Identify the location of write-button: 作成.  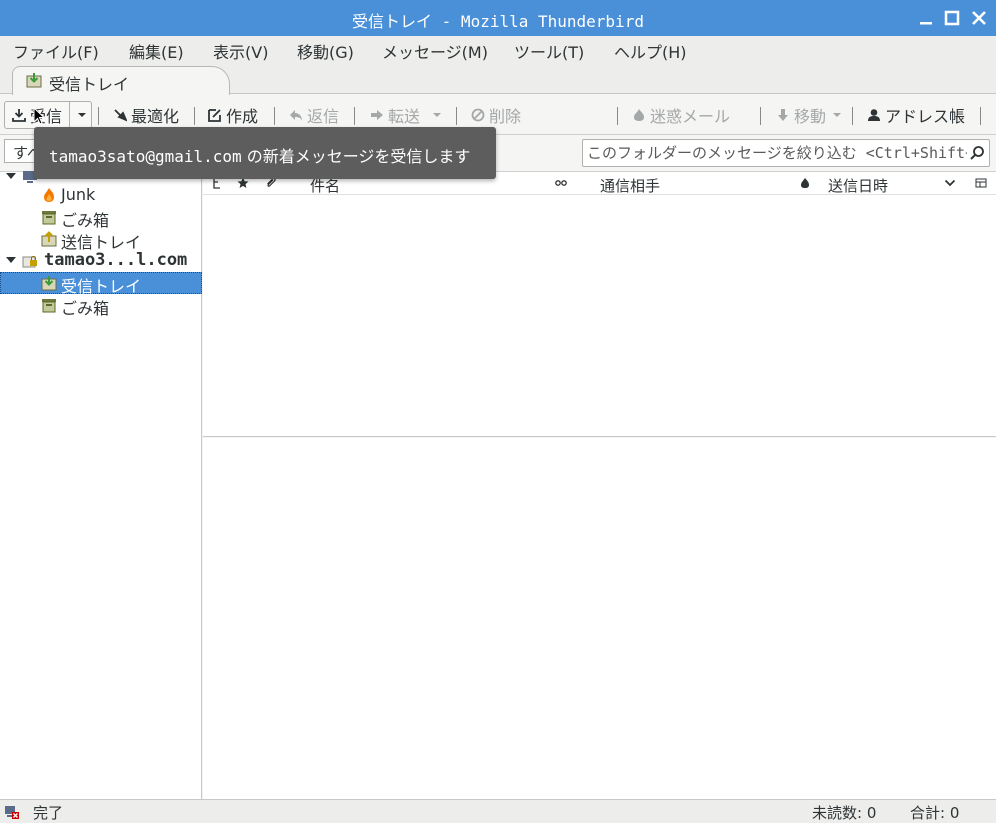
(233, 115).